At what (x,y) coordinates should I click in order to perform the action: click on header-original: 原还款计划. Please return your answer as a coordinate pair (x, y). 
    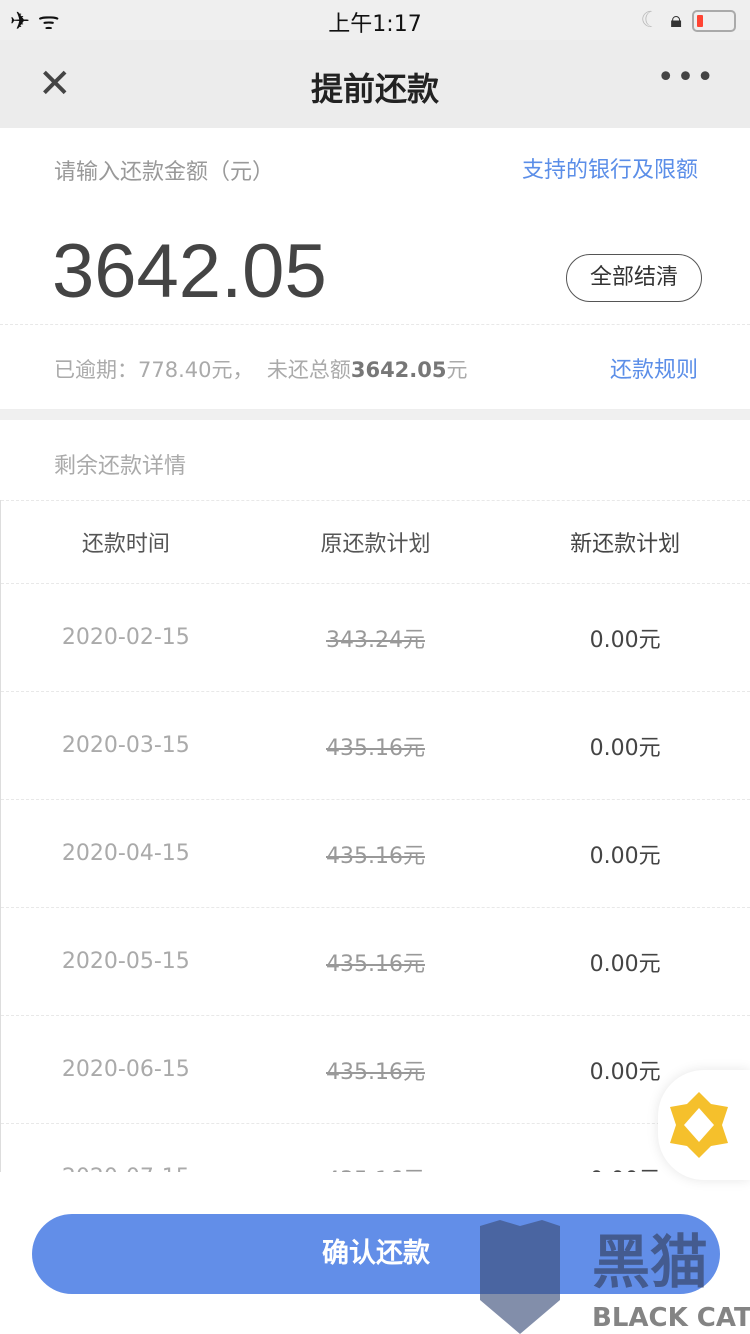
    Looking at the image, I should click on (375, 544).